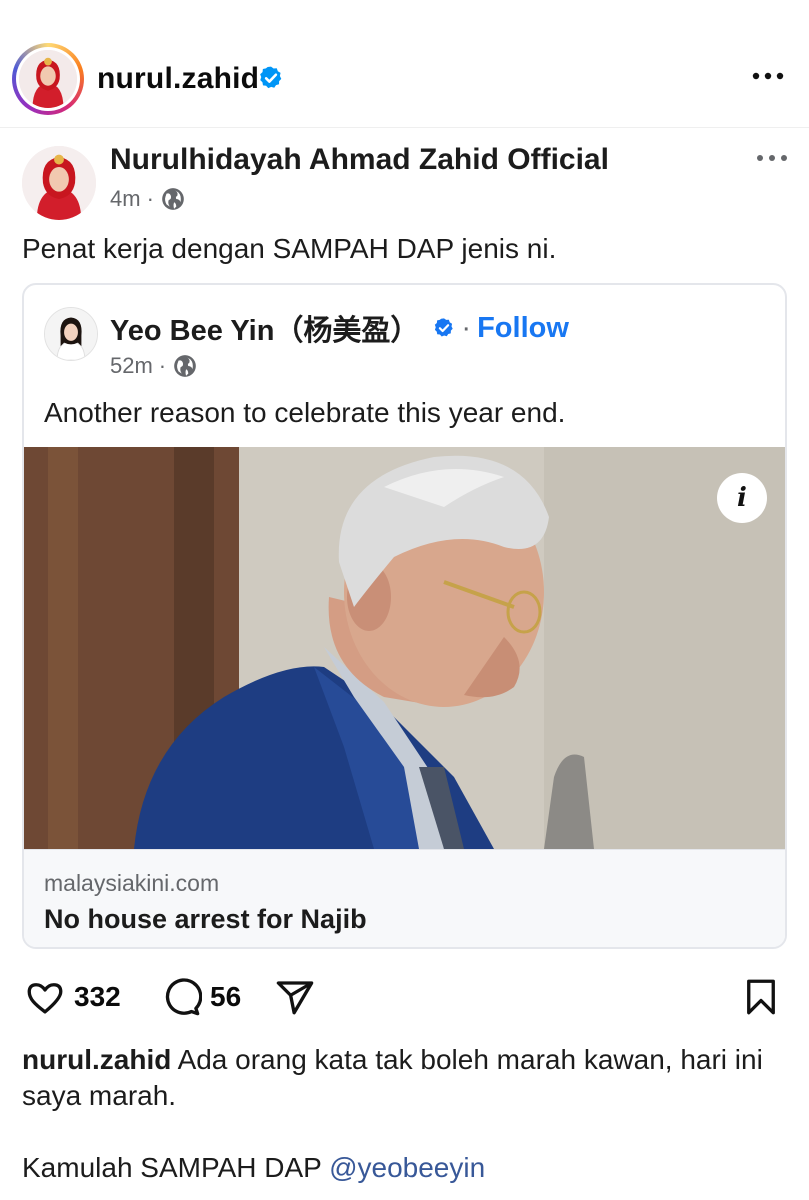 This screenshot has height=1200, width=809. I want to click on bookmark-icon, so click(761, 997).